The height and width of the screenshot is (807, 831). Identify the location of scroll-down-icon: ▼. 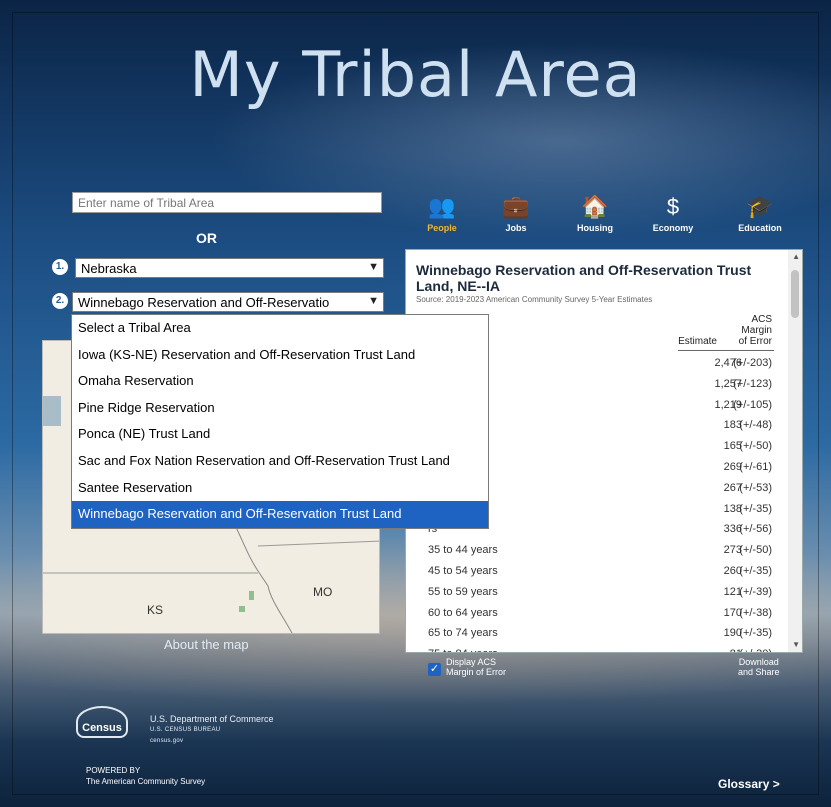
(796, 644).